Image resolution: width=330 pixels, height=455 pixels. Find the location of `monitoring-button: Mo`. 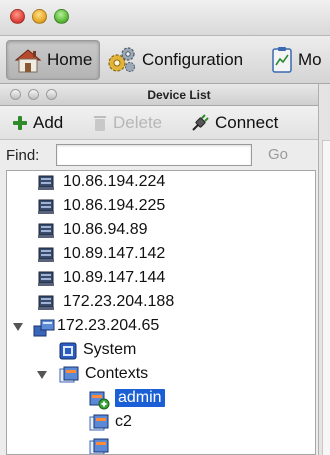

monitoring-button: Mo is located at coordinates (300, 60).